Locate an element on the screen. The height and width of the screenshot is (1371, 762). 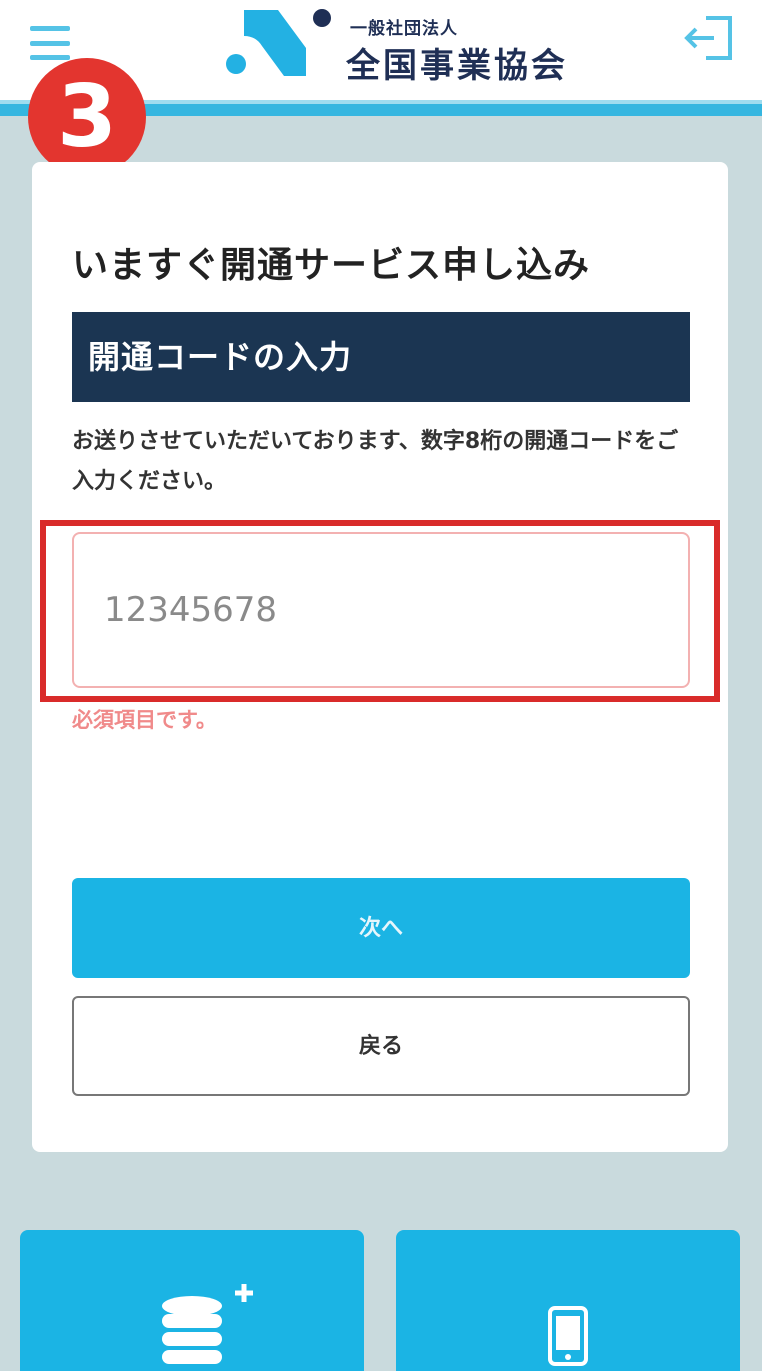
logo: 一般社団法人 全国事業協会 is located at coordinates (395, 46).